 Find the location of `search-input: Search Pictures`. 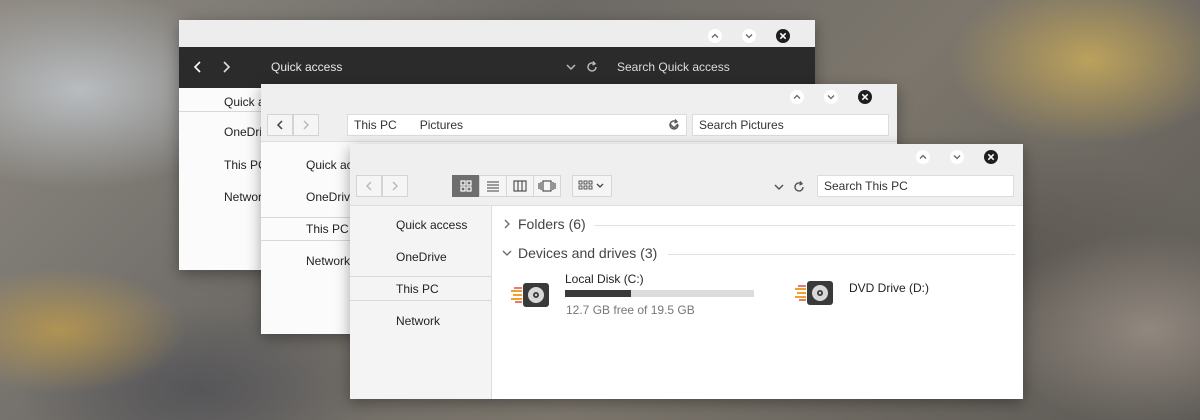

search-input: Search Pictures is located at coordinates (790, 125).